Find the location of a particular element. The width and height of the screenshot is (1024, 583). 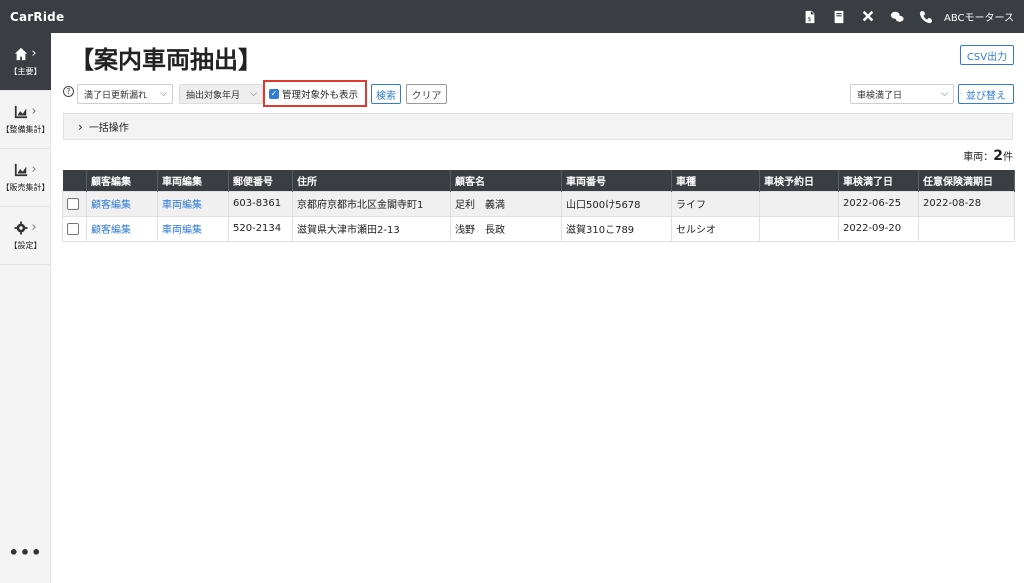

invoice-icon: $ is located at coordinates (810, 17).